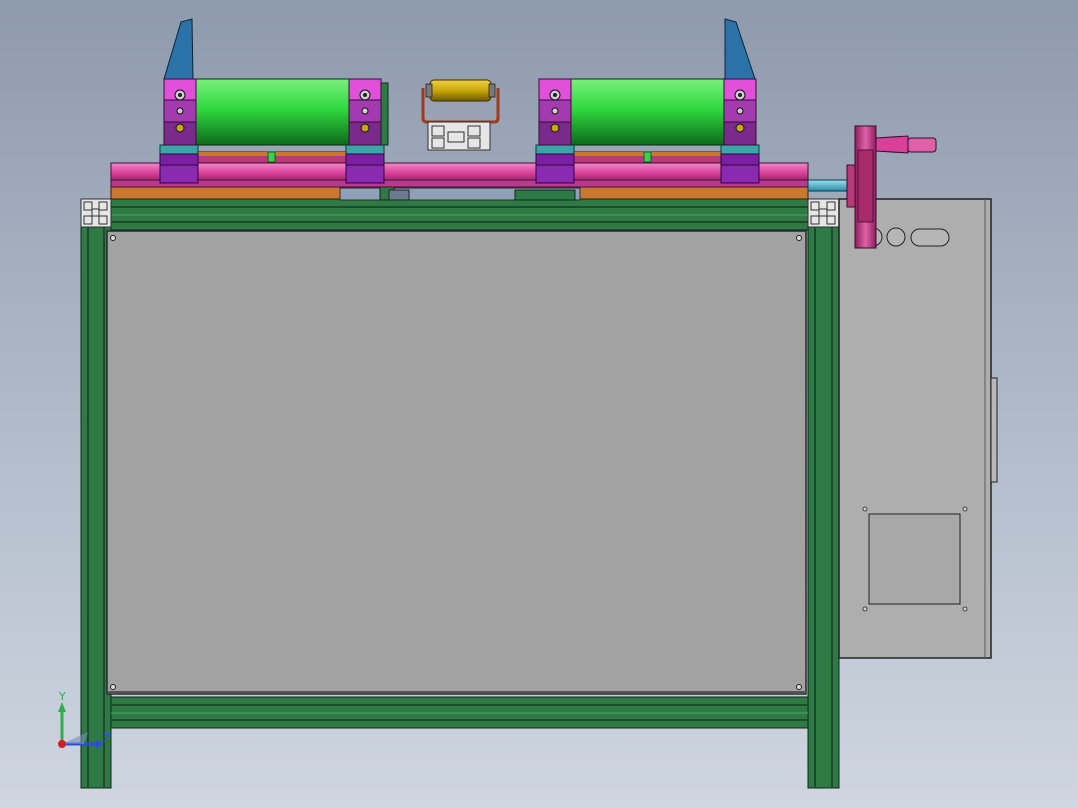  What do you see at coordinates (823, 213) in the screenshot?
I see `profile-end-right` at bounding box center [823, 213].